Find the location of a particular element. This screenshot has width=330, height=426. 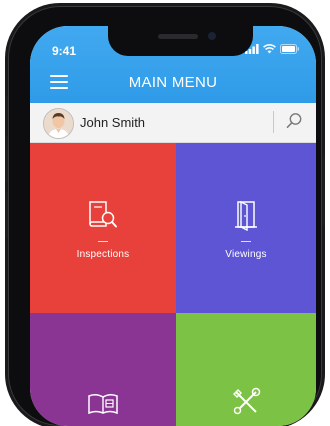

divider is located at coordinates (273, 122).